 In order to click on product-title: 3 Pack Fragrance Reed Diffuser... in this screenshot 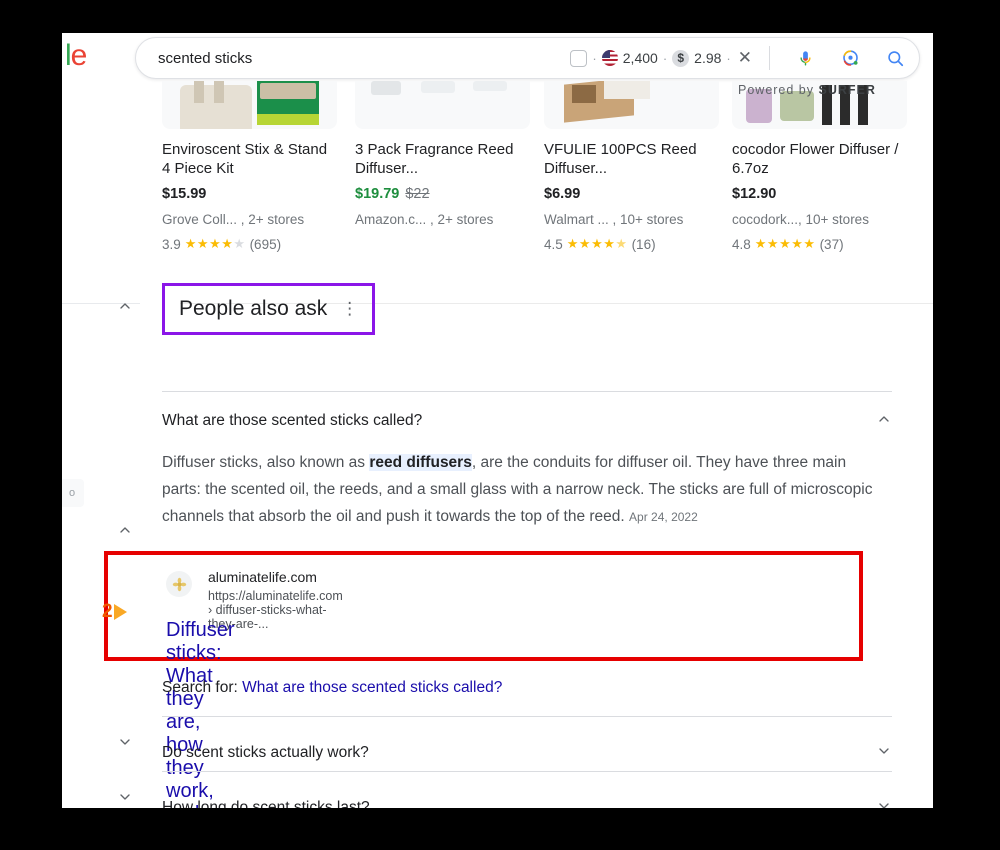, I will do `click(434, 159)`.